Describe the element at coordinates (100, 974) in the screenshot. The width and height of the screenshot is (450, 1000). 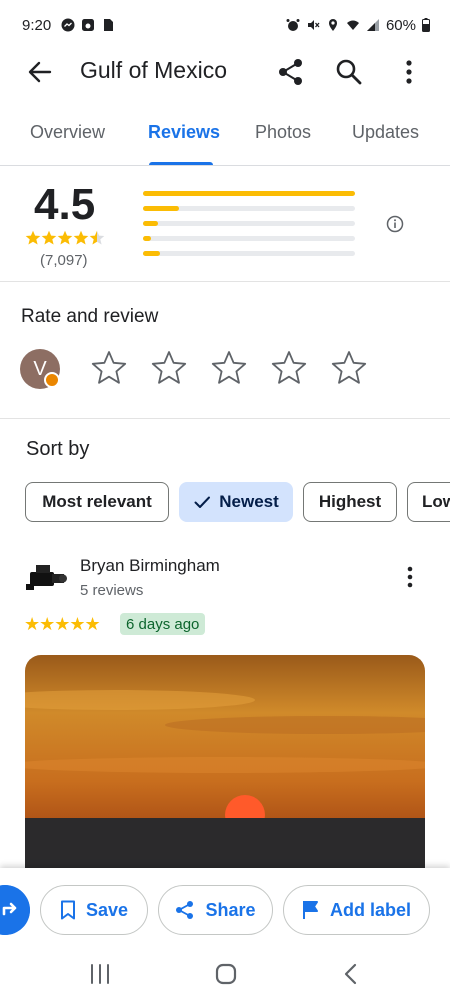
I see `recent-apps-icon` at that location.